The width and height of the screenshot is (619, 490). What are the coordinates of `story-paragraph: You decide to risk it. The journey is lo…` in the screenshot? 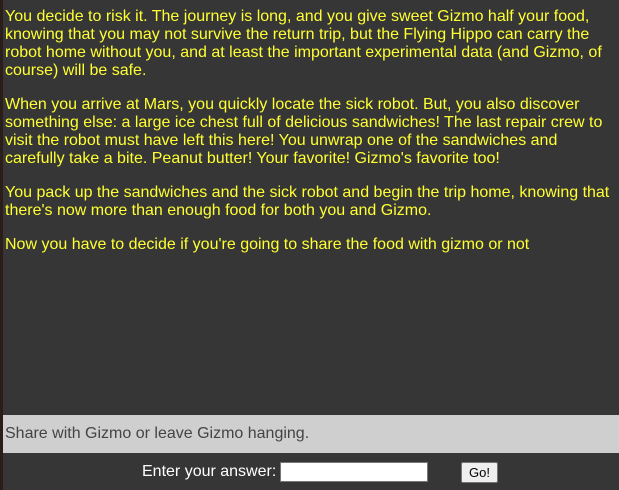 It's located at (303, 43).